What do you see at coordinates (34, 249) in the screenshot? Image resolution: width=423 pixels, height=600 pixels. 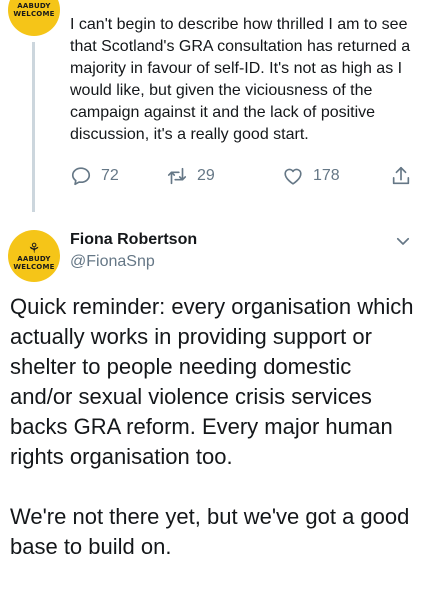 I see `party-logo-icon: ⚘` at bounding box center [34, 249].